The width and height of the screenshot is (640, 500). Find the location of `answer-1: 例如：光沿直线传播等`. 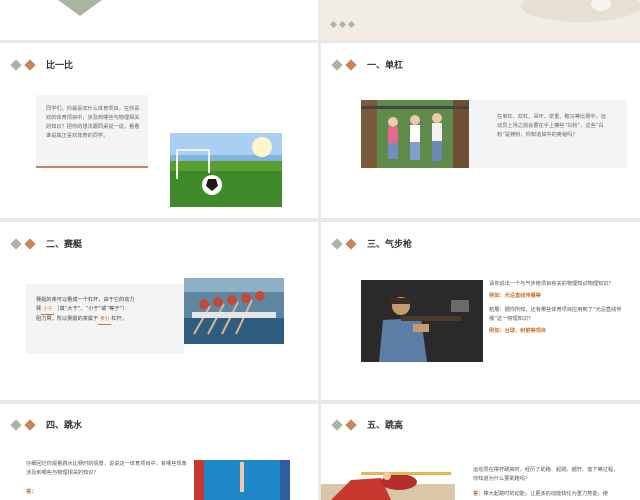

answer-1: 例如：光沿直线传播等 is located at coordinates (558, 296).